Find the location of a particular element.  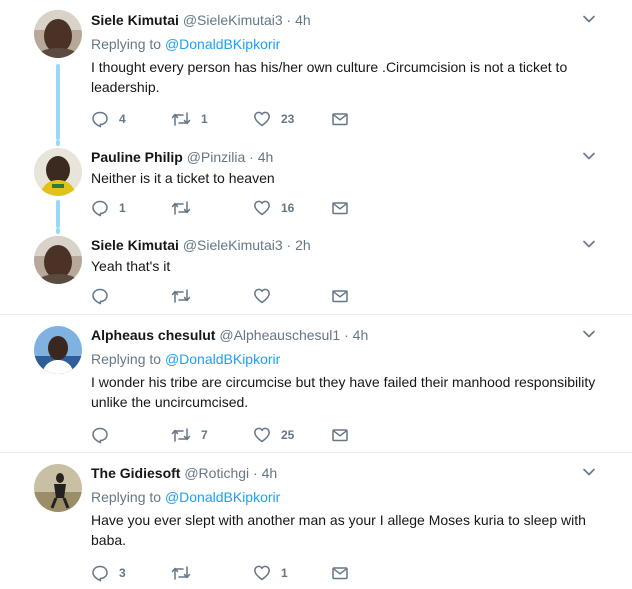

reply-count: 3 is located at coordinates (122, 573).